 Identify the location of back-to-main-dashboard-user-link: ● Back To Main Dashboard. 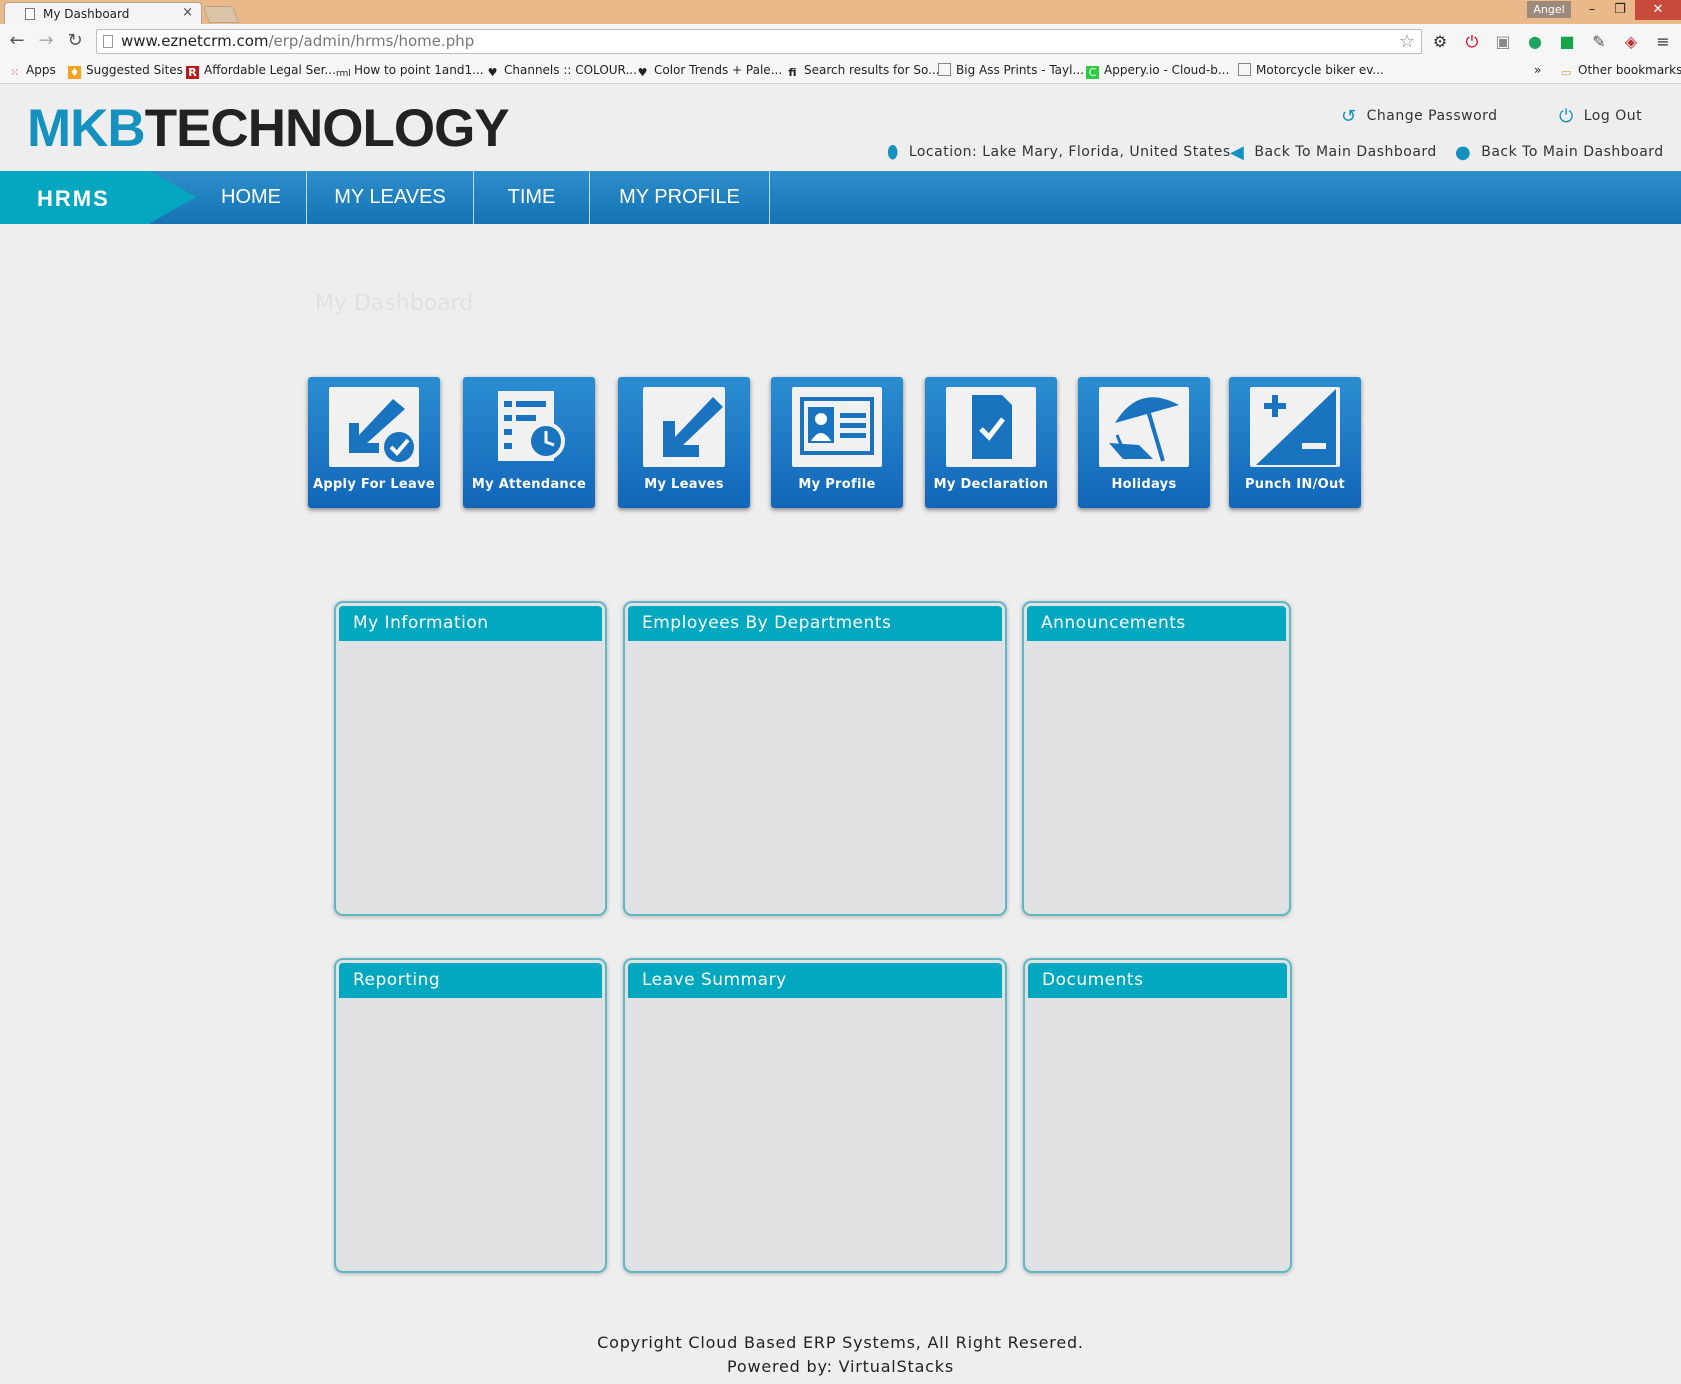
(1559, 152).